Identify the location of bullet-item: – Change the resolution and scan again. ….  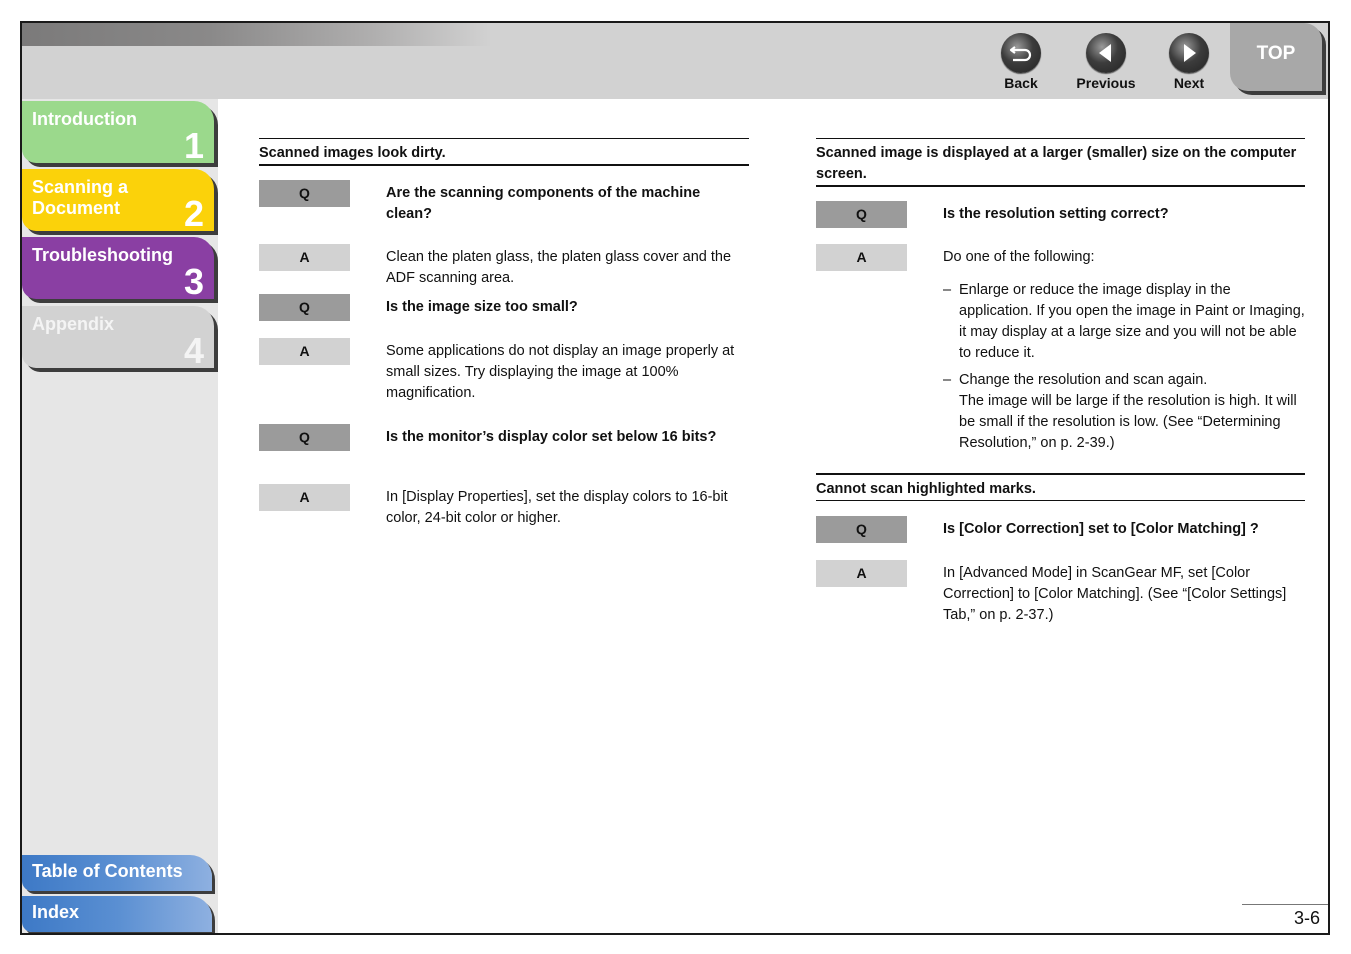
(1124, 412).